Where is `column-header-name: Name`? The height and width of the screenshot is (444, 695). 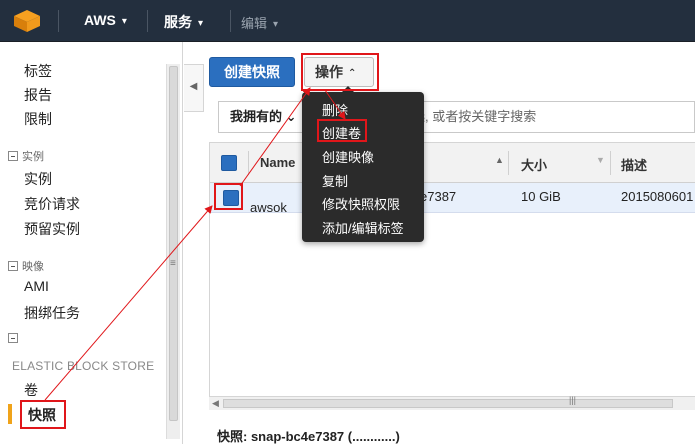 column-header-name: Name is located at coordinates (277, 162).